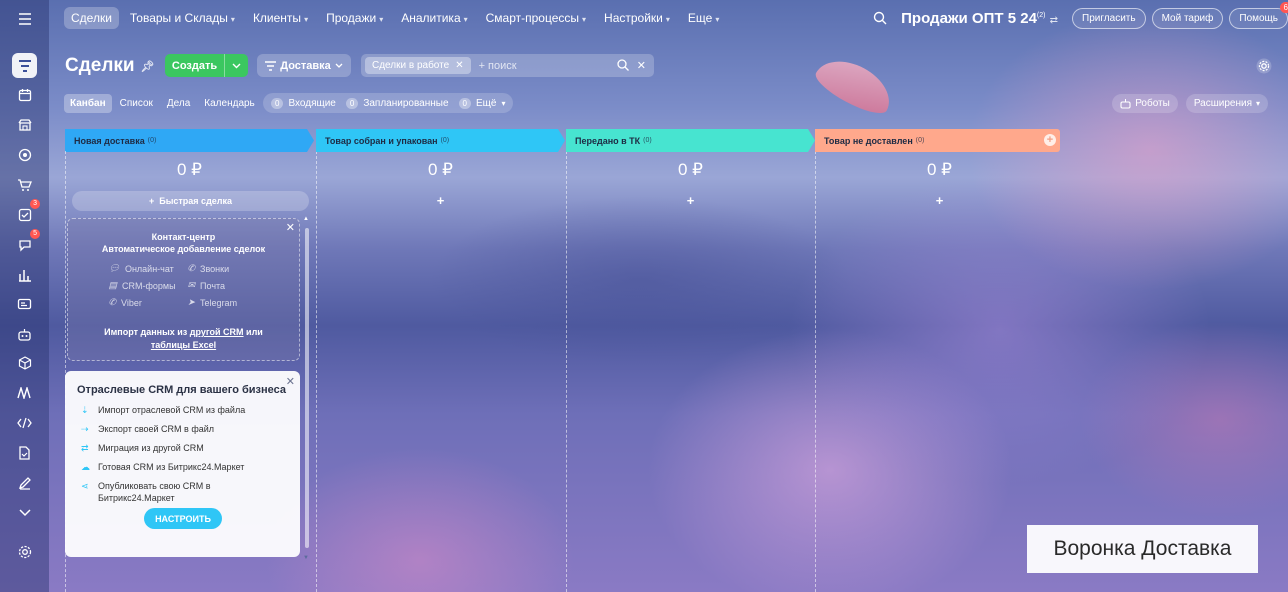  Describe the element at coordinates (717, 19) in the screenshot. I see `chevron-down-icon: ▾` at that location.